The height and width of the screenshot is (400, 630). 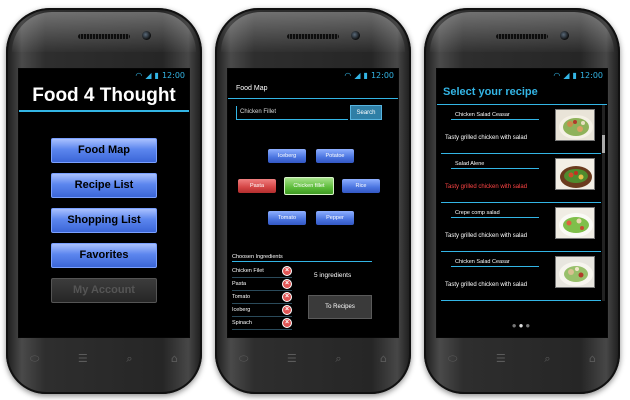 I want to click on favorites-button: Favorites, so click(x=104, y=255).